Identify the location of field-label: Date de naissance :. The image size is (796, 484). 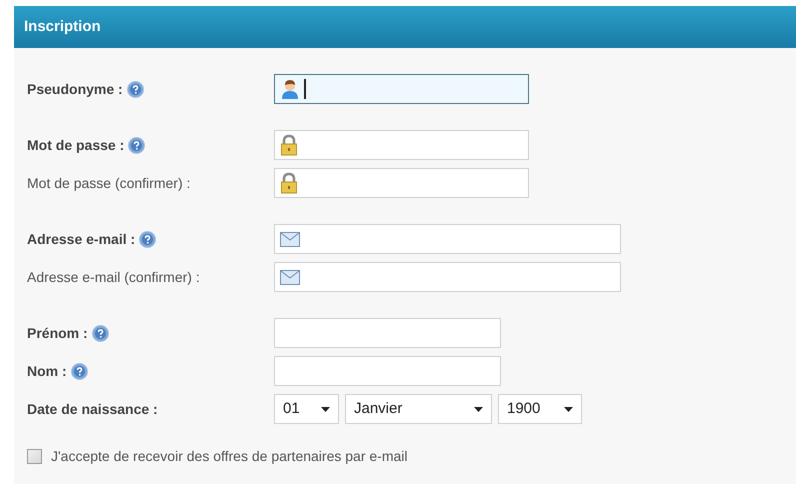
(92, 409).